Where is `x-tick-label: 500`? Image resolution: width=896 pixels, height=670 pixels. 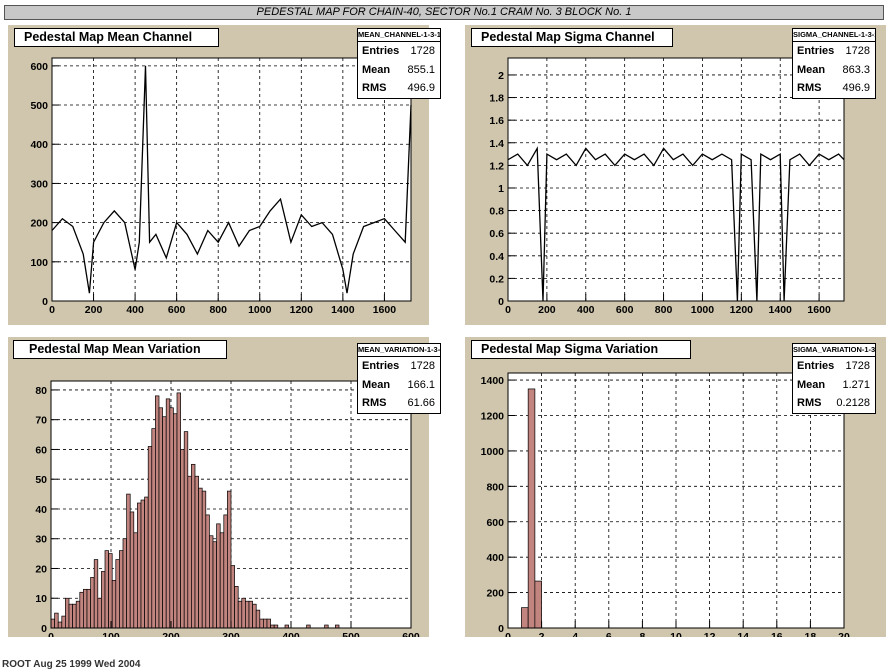
x-tick-label: 500 is located at coordinates (351, 634).